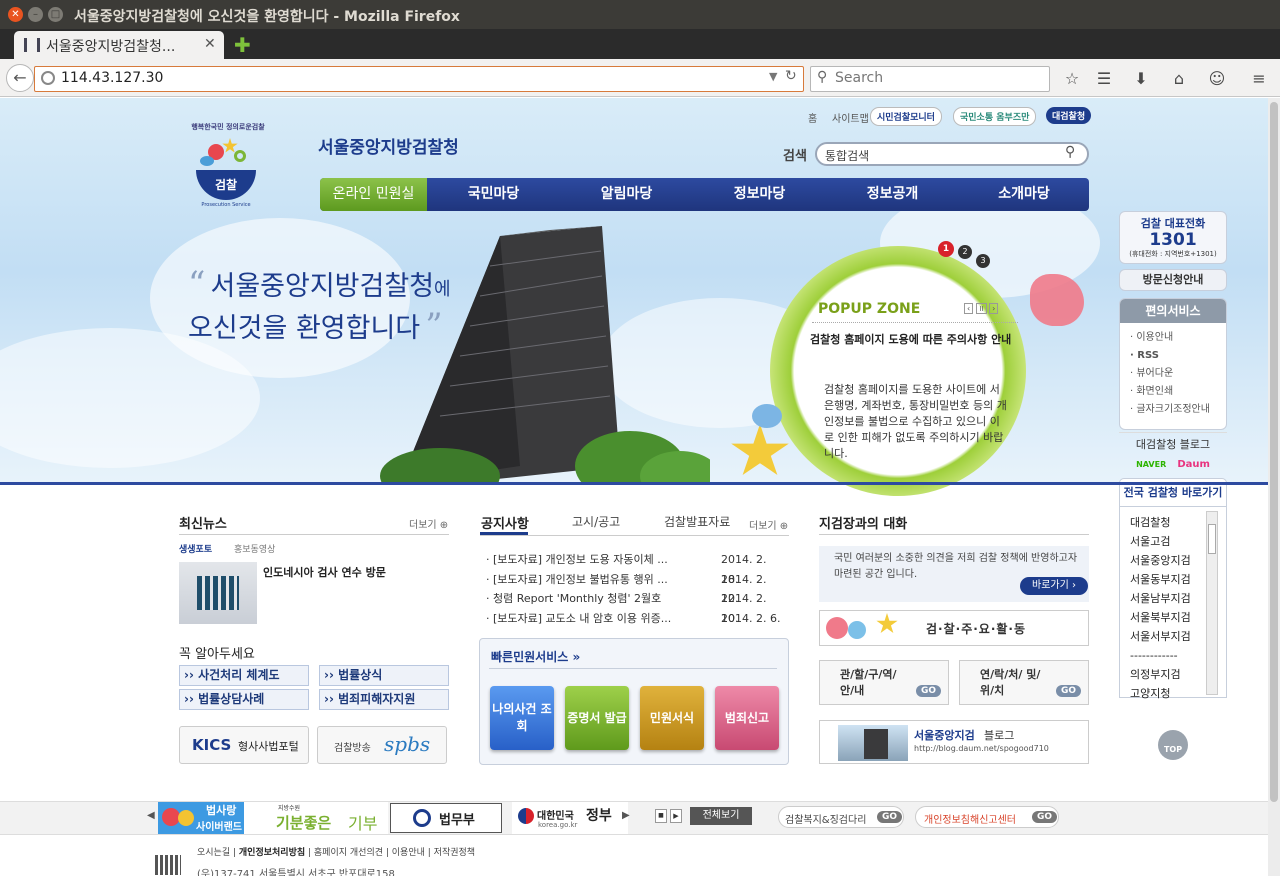 The image size is (1280, 876). I want to click on notice-row: · 청렴 Report 'Monthly 청렴' 2월호 2014. 2. 10., so click(636, 607).